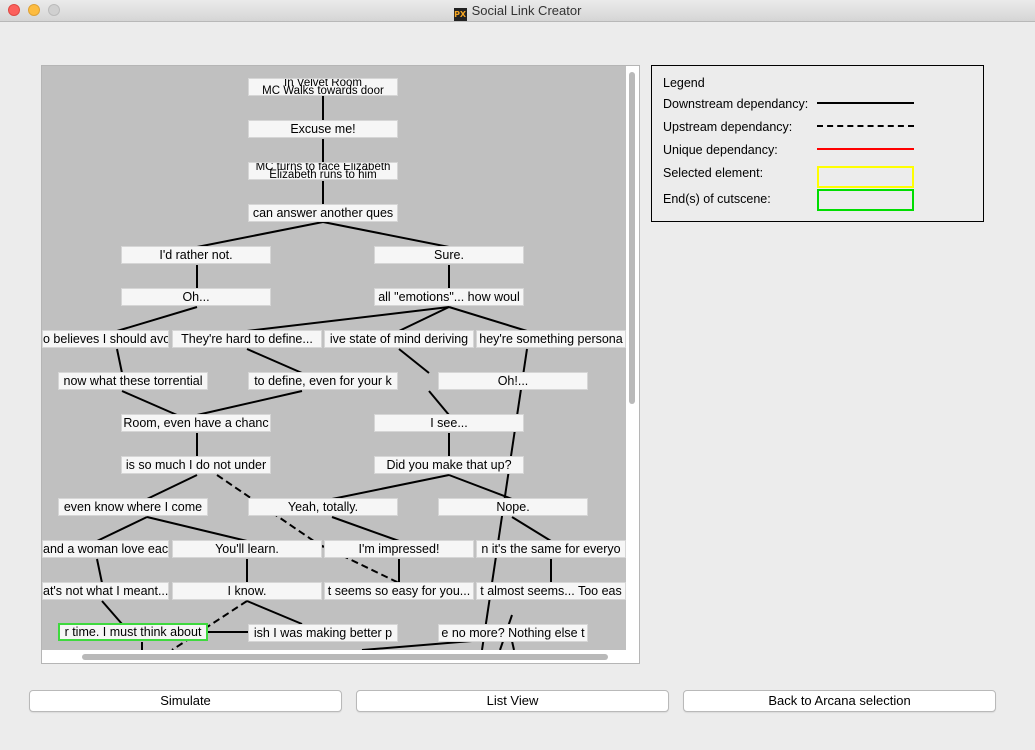 The width and height of the screenshot is (1035, 750). What do you see at coordinates (728, 127) in the screenshot?
I see `legend-label-upstream: Upstream dependancy:` at bounding box center [728, 127].